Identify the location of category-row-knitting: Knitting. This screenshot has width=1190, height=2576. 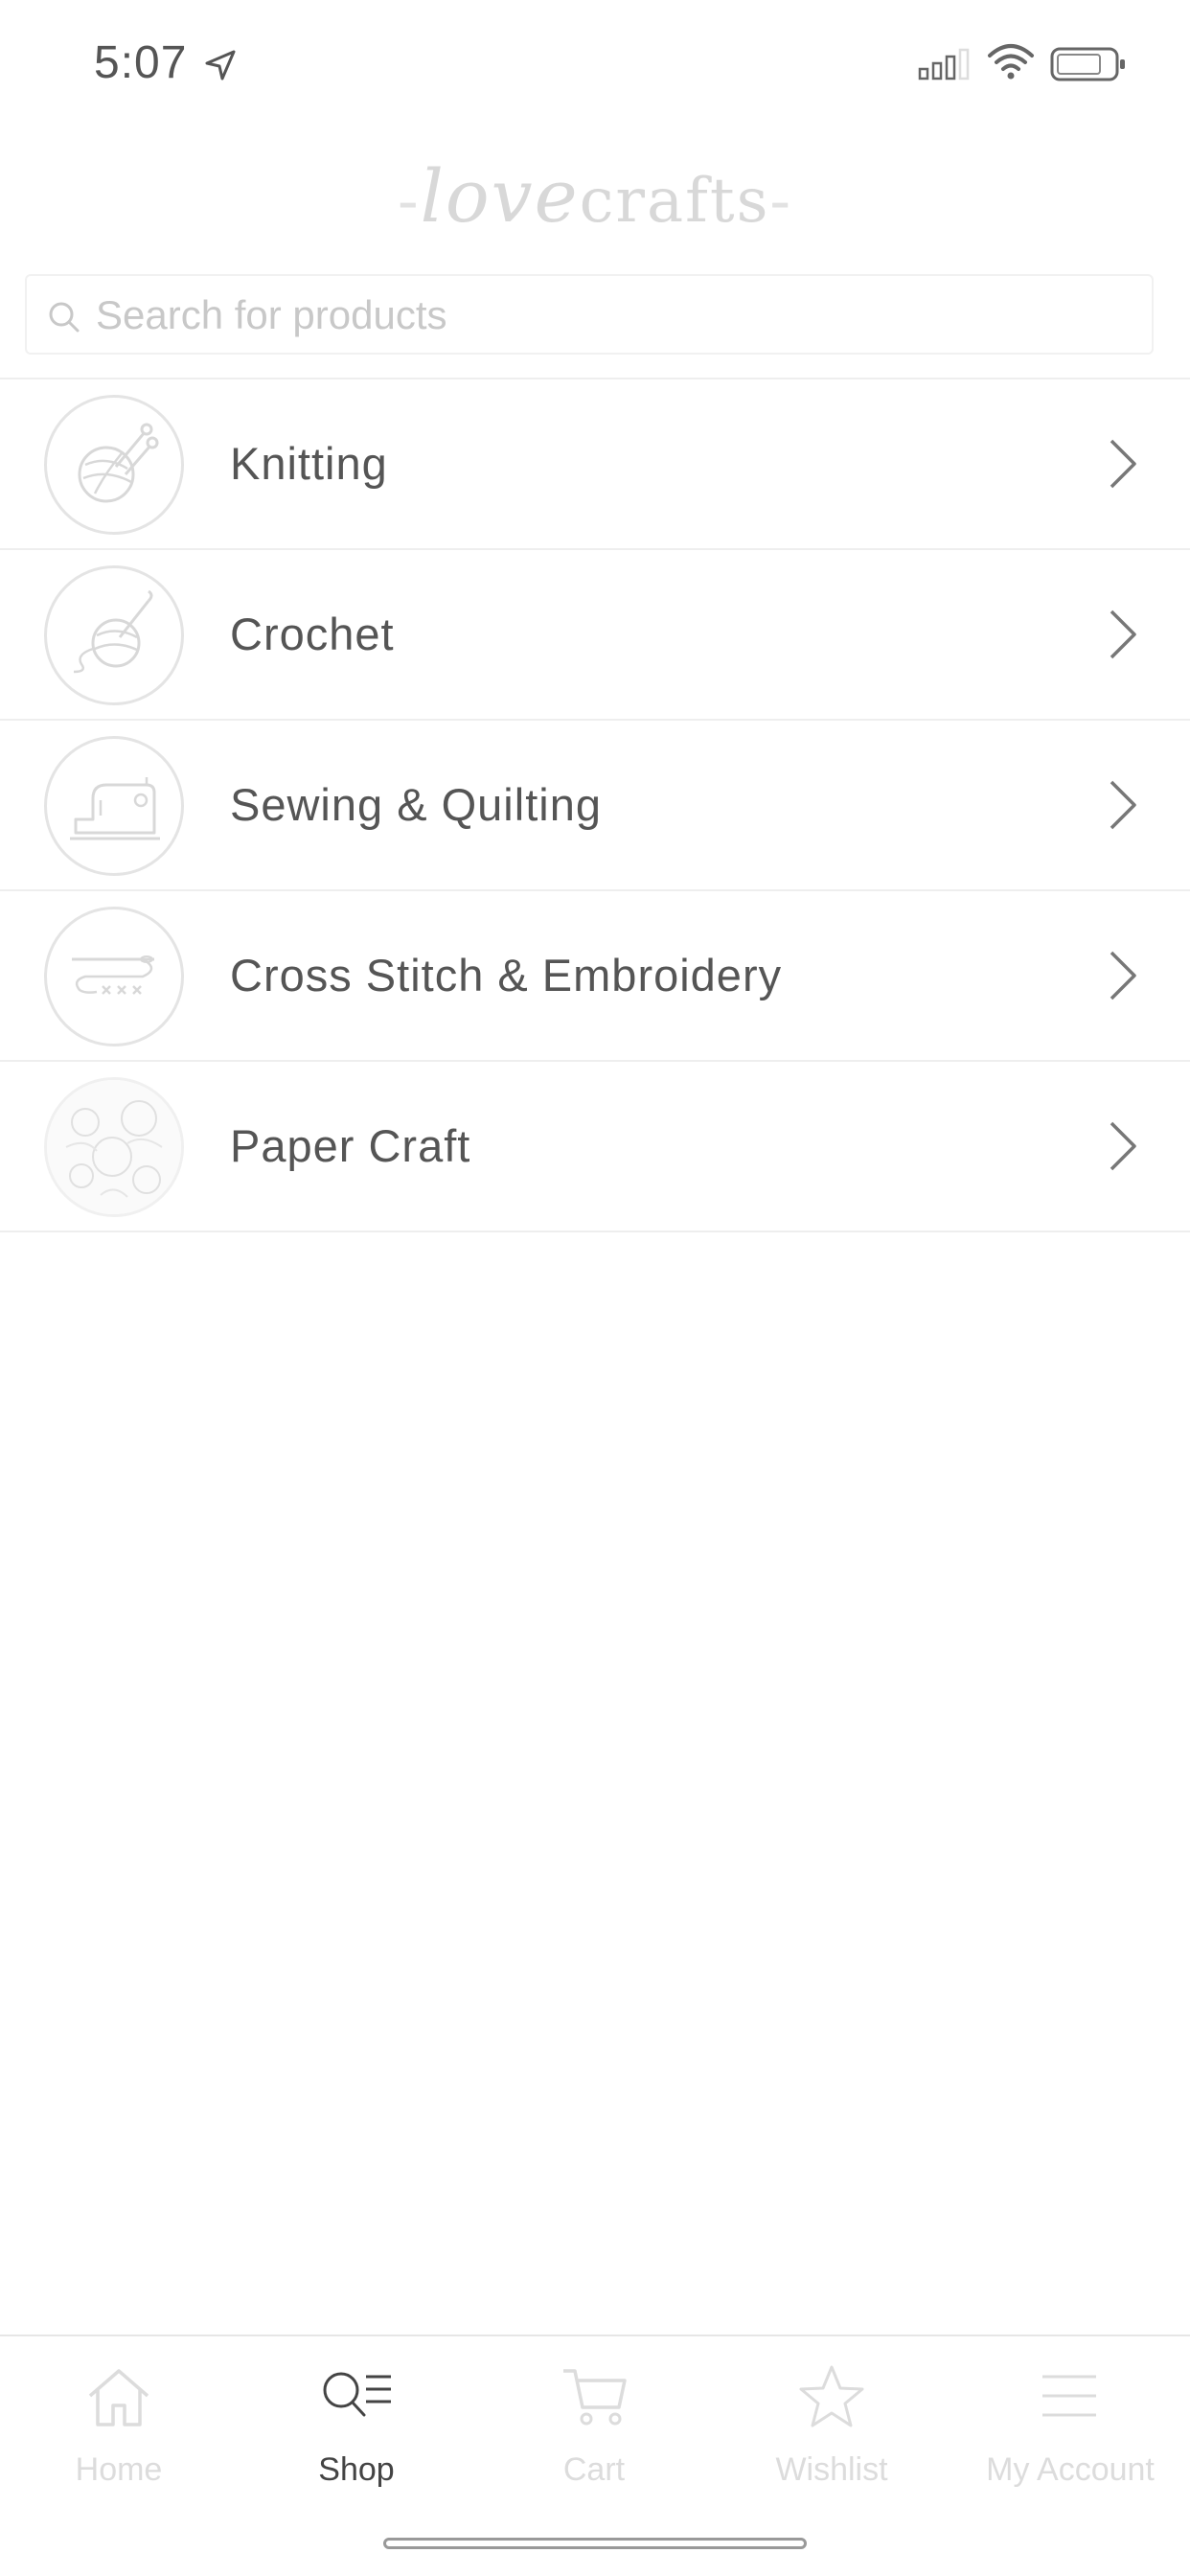
(595, 465).